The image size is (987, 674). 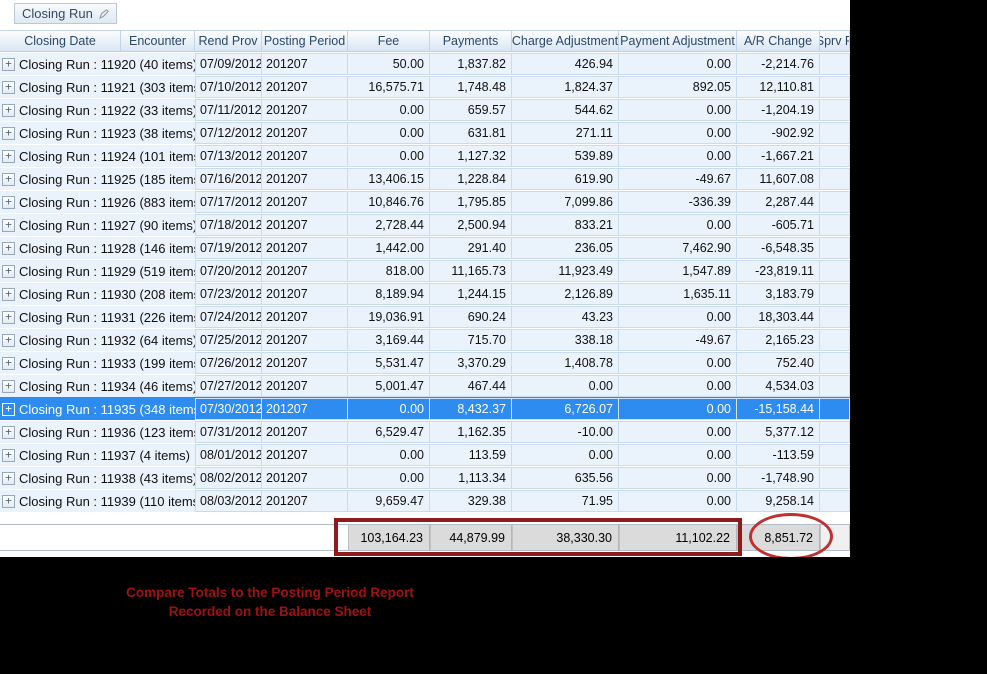 What do you see at coordinates (228, 110) in the screenshot?
I see `cell-rend-prov: 07/11/2012` at bounding box center [228, 110].